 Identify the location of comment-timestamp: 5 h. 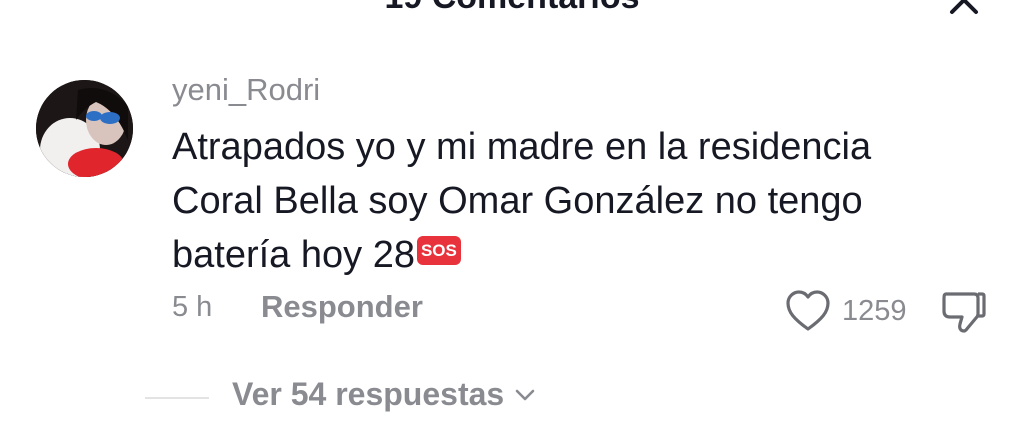
(192, 307).